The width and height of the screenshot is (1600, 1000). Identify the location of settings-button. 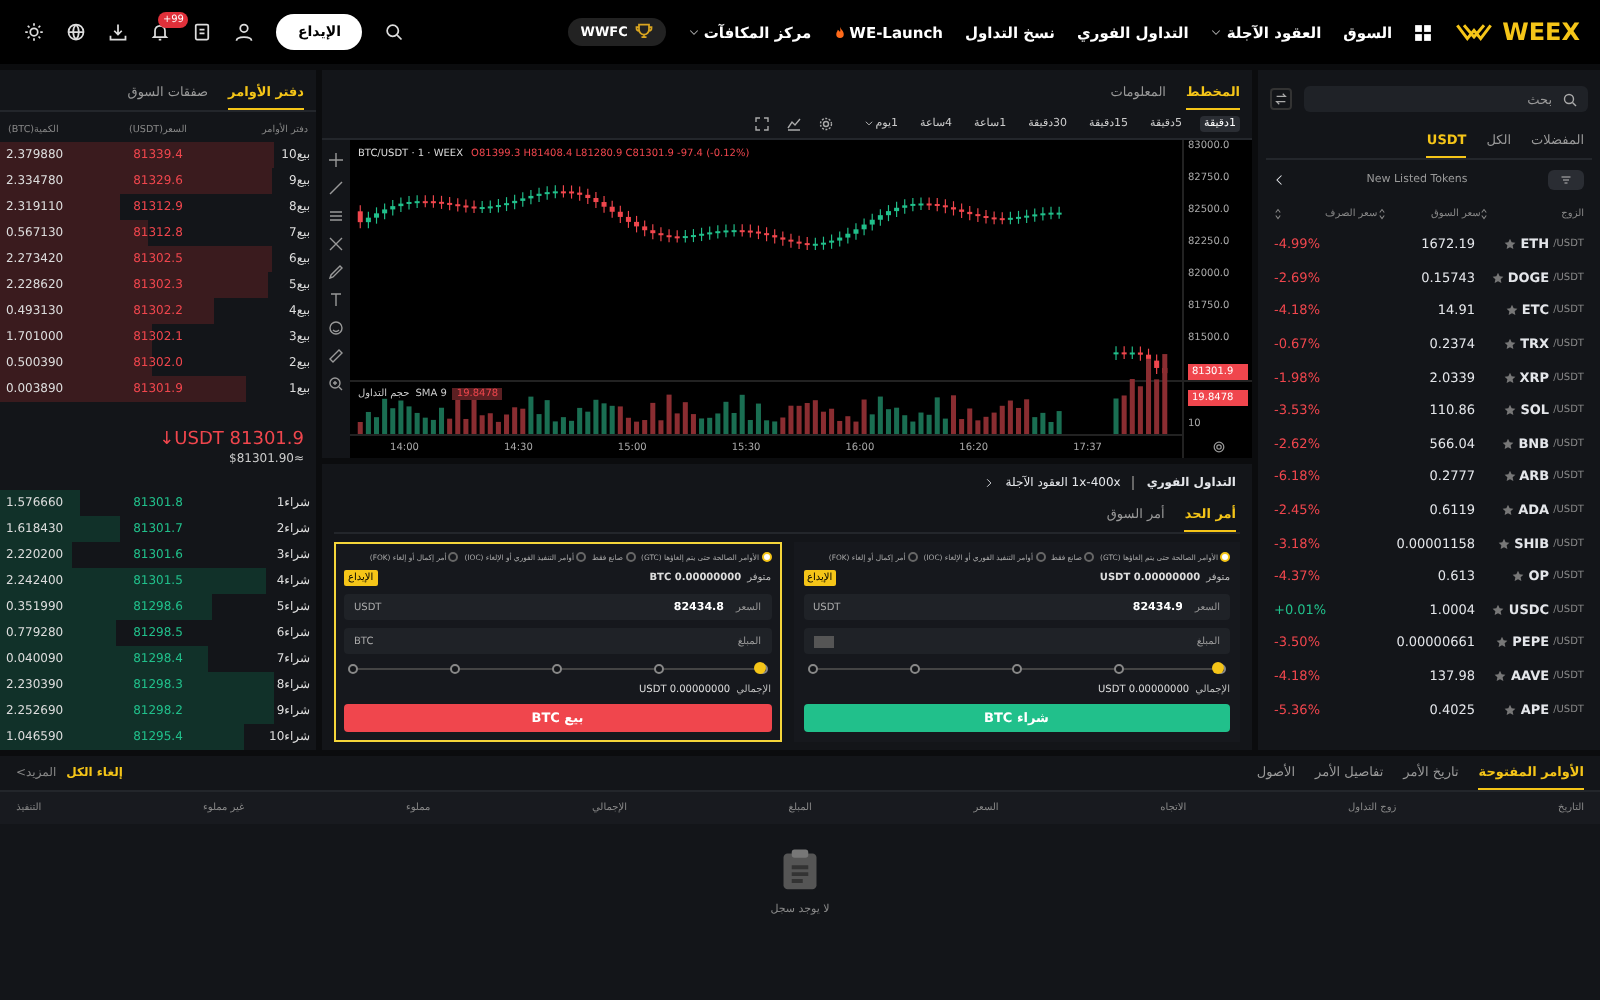
(825, 124).